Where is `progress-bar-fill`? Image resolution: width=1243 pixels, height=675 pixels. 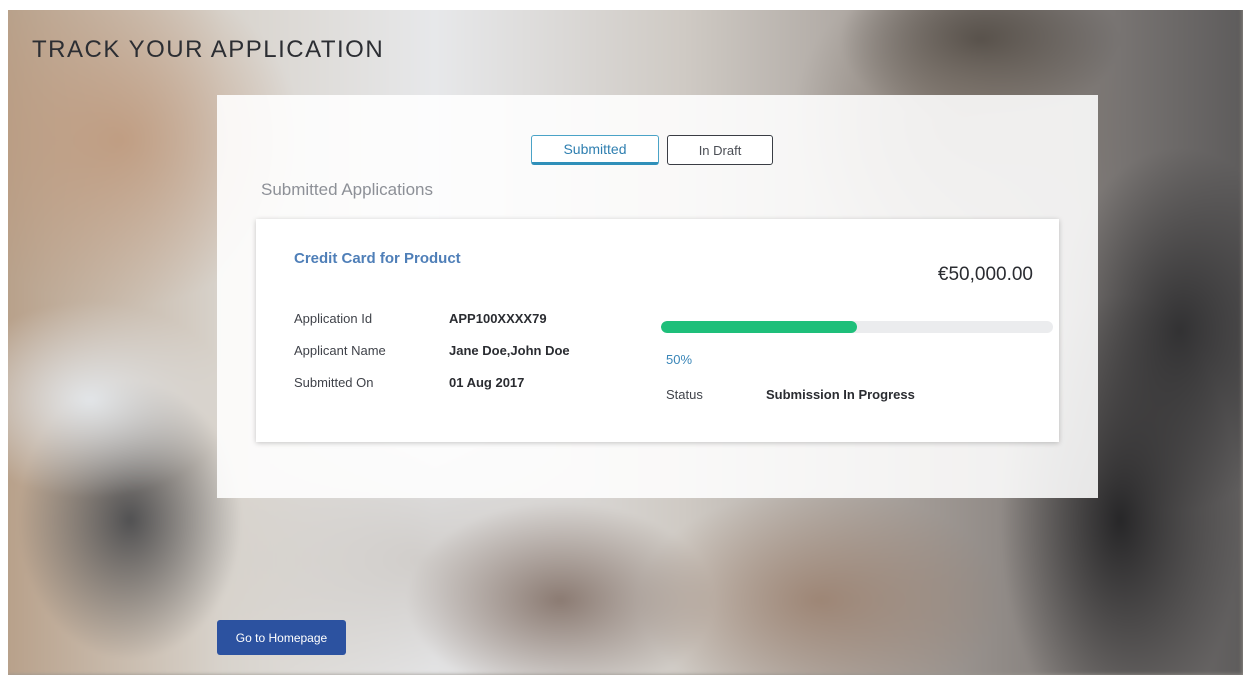 progress-bar-fill is located at coordinates (759, 327).